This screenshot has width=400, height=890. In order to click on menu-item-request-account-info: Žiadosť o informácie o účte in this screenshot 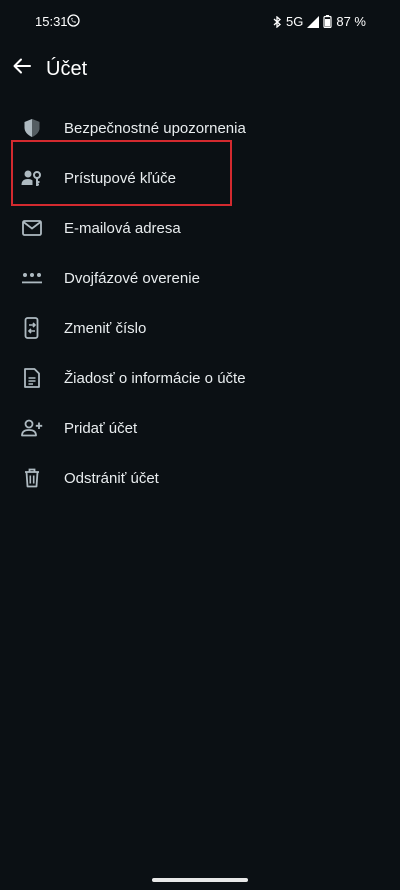, I will do `click(200, 378)`.